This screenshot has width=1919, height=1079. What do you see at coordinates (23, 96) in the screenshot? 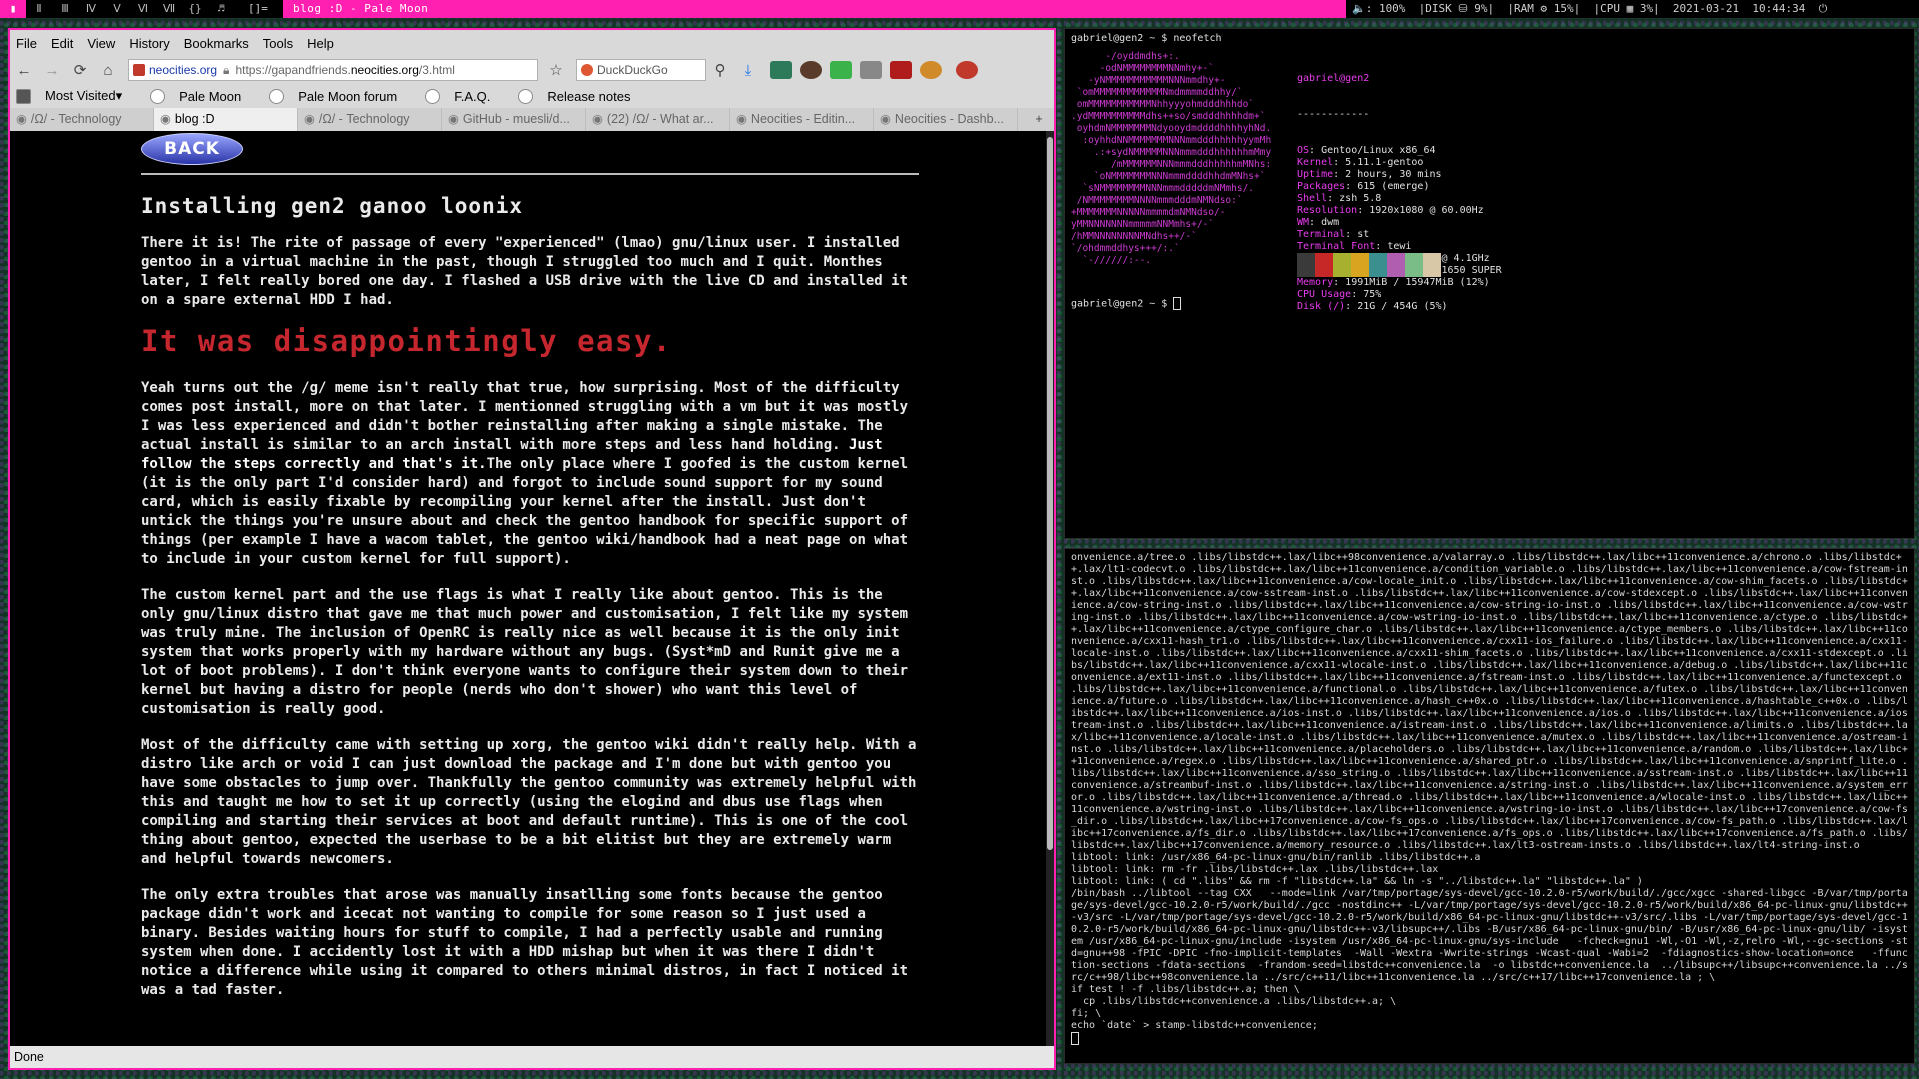
I see `folder-icon` at bounding box center [23, 96].